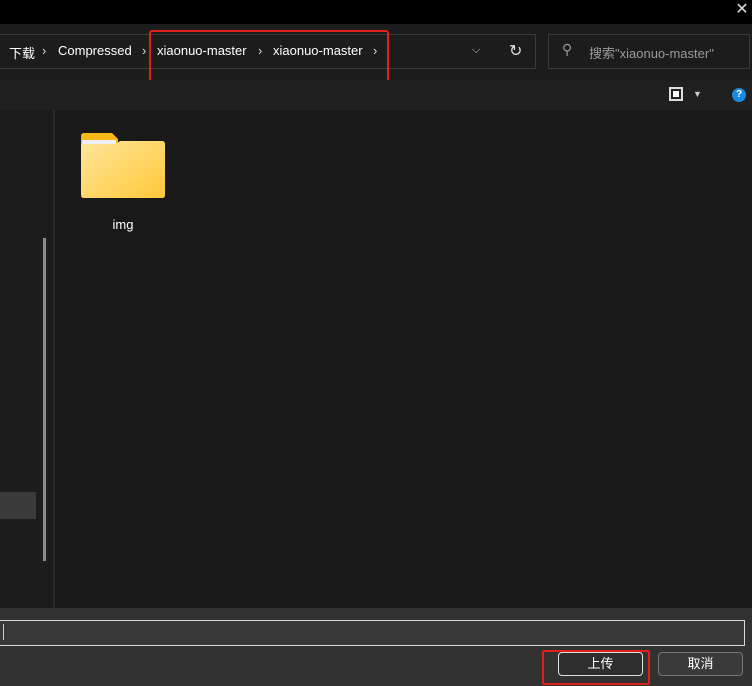  Describe the element at coordinates (27, 359) in the screenshot. I see `navigation-pane` at that location.